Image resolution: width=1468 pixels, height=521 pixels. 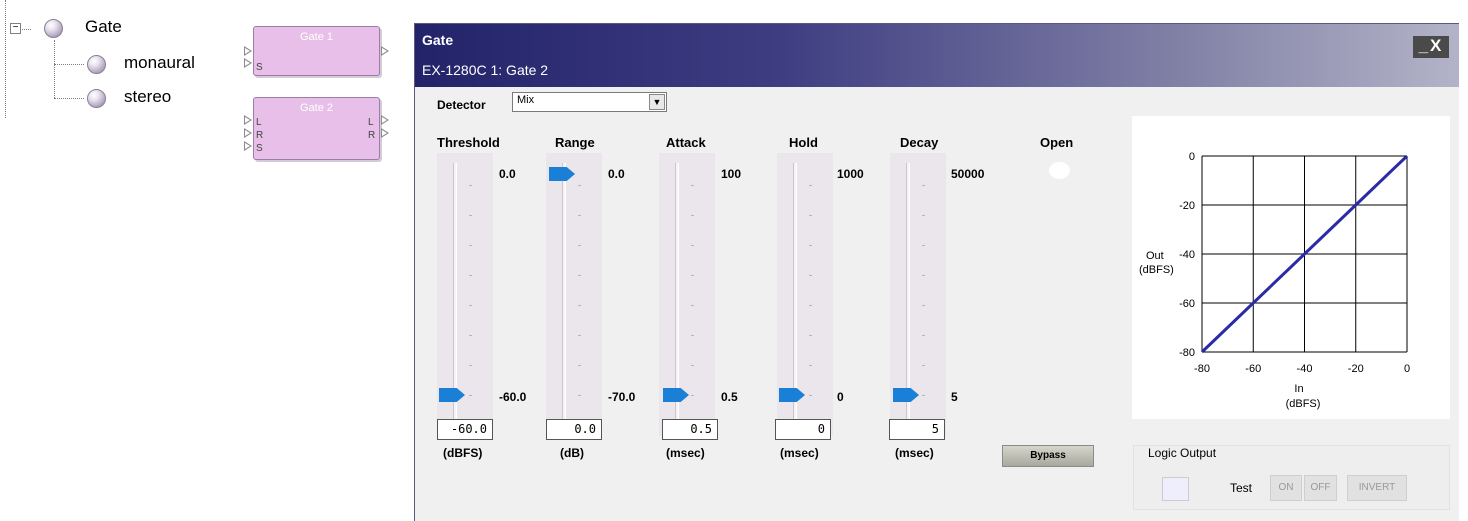 What do you see at coordinates (15, 28) in the screenshot?
I see `tree-expander-collapse-icon: −` at bounding box center [15, 28].